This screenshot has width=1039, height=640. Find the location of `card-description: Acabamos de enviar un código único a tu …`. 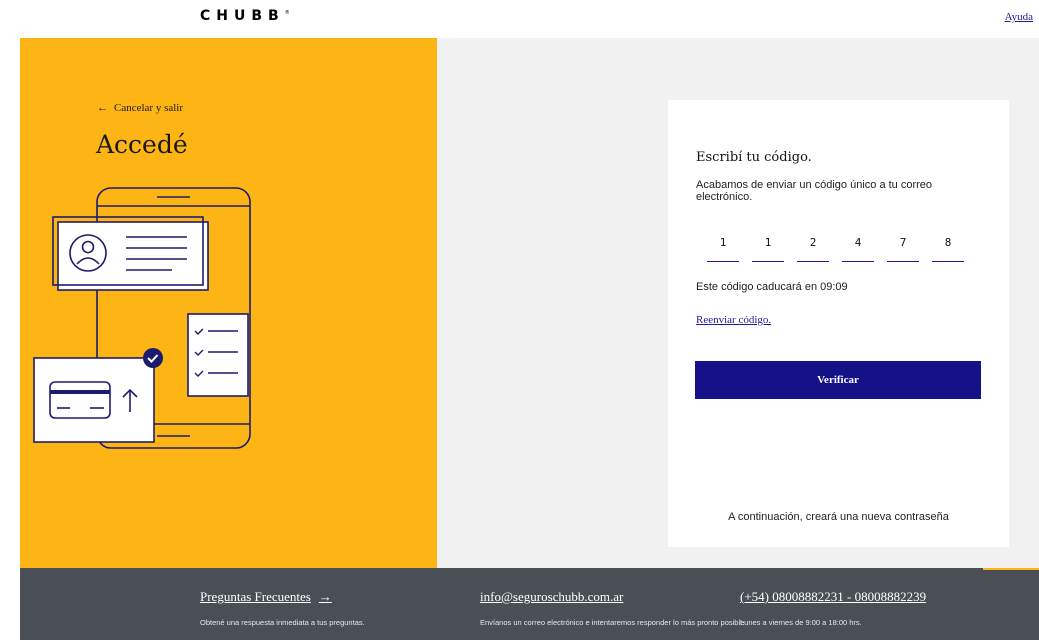

card-description: Acabamos de enviar un código único a tu … is located at coordinates (814, 191).